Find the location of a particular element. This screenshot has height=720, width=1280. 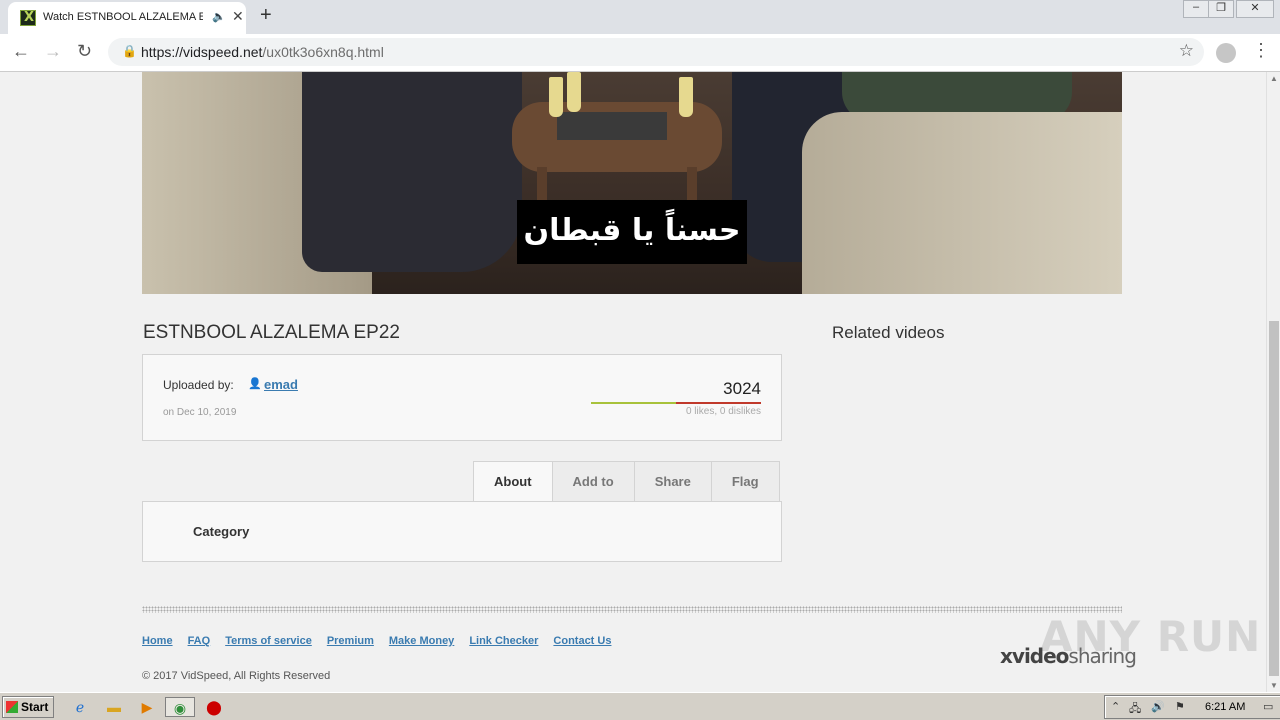

rating-bar-likes is located at coordinates (633, 403).